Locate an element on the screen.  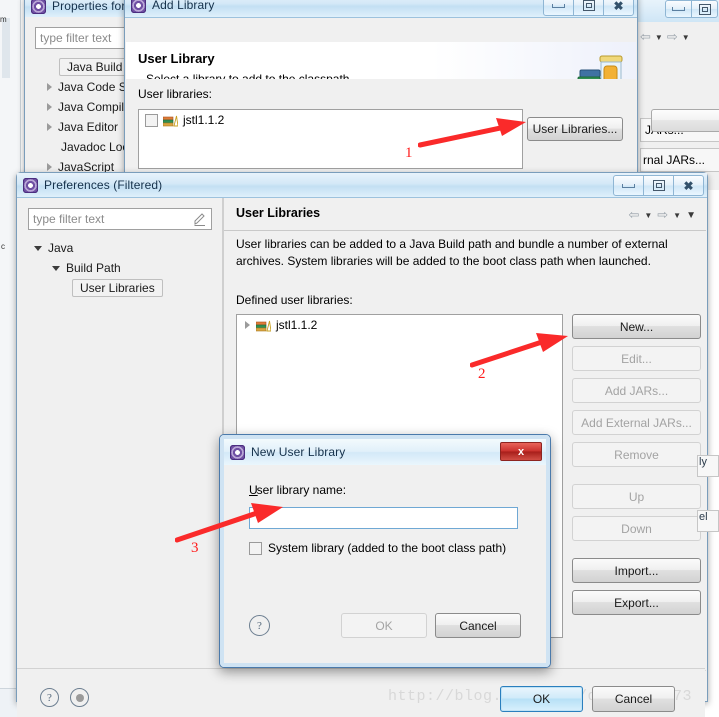
preferences-titlebar: Preferences (Filtered) ✖ is located at coordinates (362, 185).